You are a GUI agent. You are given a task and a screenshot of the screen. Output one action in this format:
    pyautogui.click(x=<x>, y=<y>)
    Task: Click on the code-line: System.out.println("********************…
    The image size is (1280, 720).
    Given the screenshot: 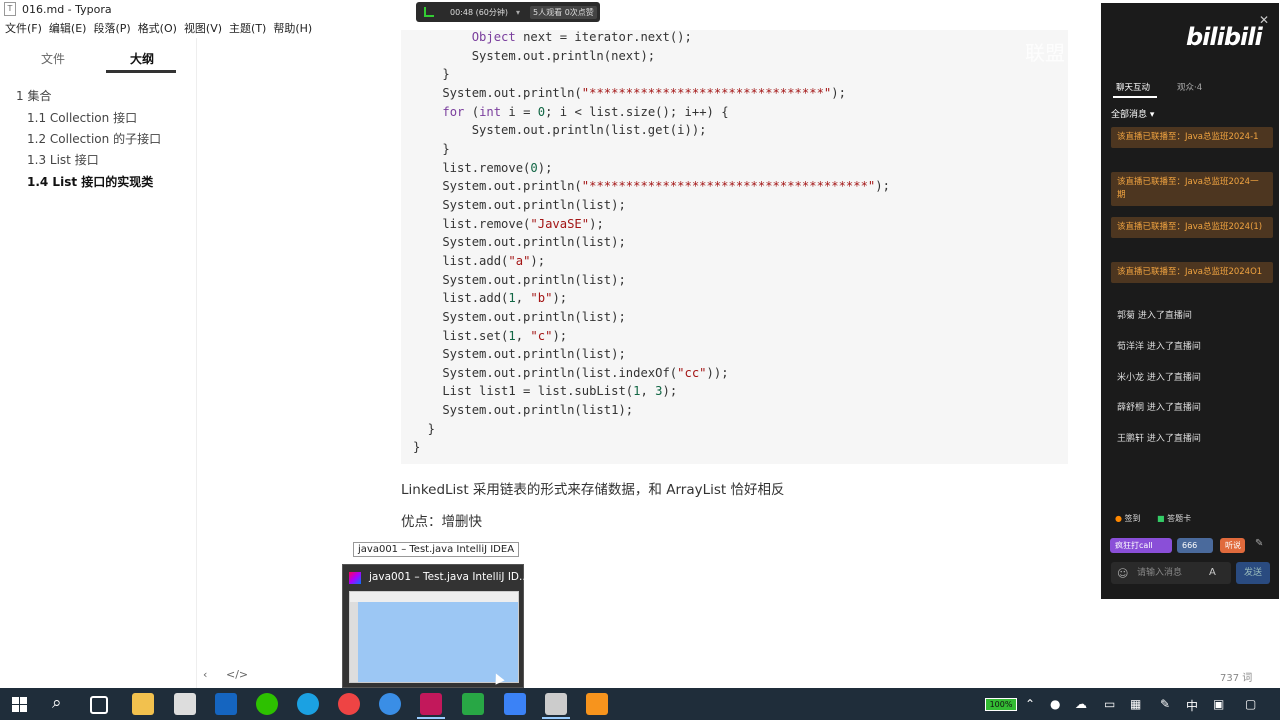 What is the action you would take?
    pyautogui.click(x=629, y=92)
    